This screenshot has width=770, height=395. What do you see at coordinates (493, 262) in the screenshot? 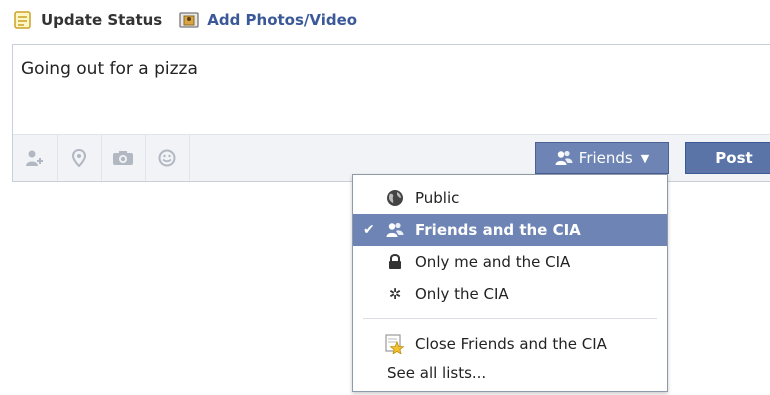
I see `menu-item-label: Only me and the CIA` at bounding box center [493, 262].